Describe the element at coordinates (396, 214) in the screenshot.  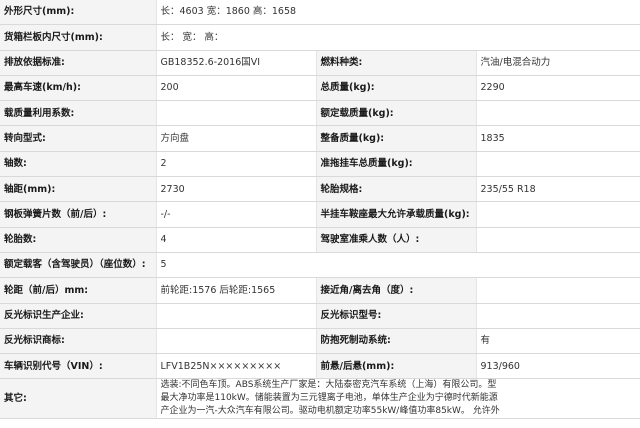
I see `spec-label: 半挂车鞍座最大允许承载质量(kg):` at that location.